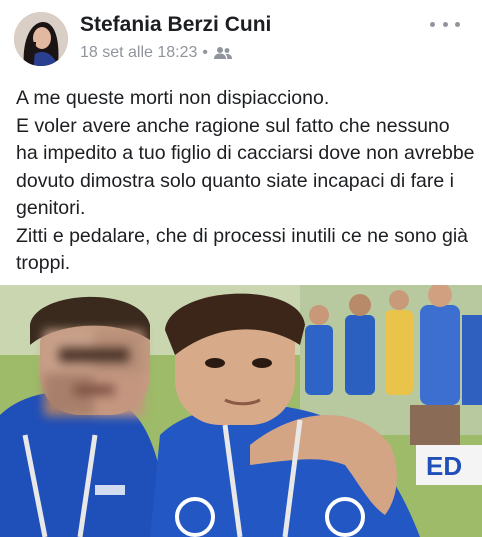  Describe the element at coordinates (173, 98) in the screenshot. I see `message-line: A me queste morti non dispiacciono.` at that location.